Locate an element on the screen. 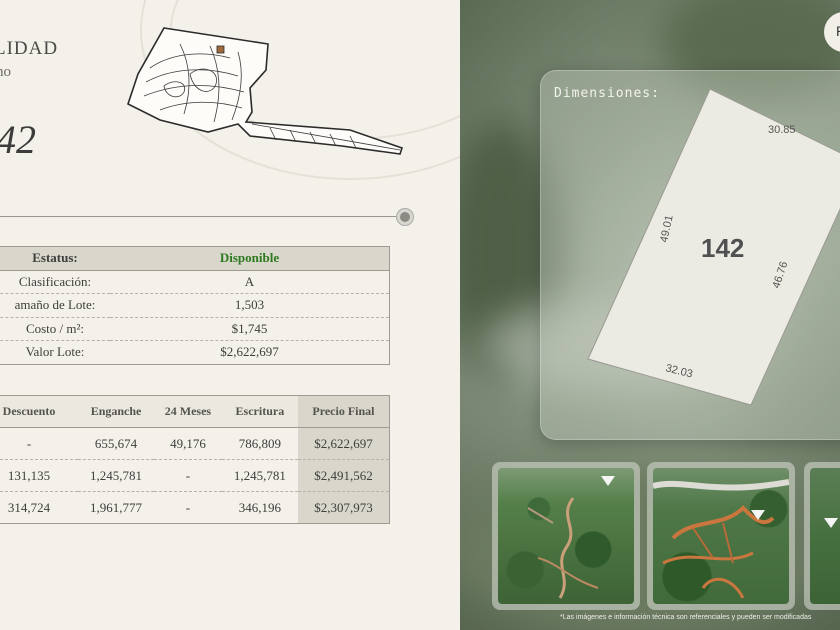 The height and width of the screenshot is (630, 840). table-row: Valor Lote: $2,622,697 is located at coordinates (195, 352).